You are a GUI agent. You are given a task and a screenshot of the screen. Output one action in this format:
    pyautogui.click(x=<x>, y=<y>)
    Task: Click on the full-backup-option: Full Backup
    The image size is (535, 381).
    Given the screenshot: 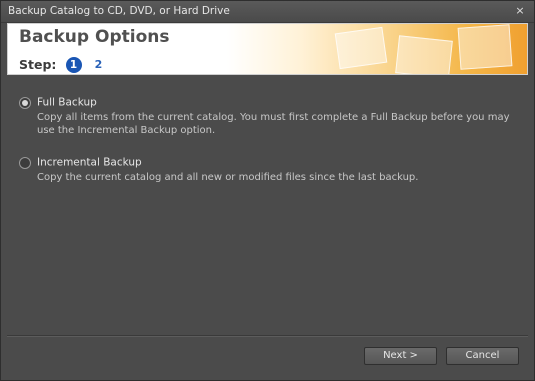 What is the action you would take?
    pyautogui.click(x=58, y=101)
    